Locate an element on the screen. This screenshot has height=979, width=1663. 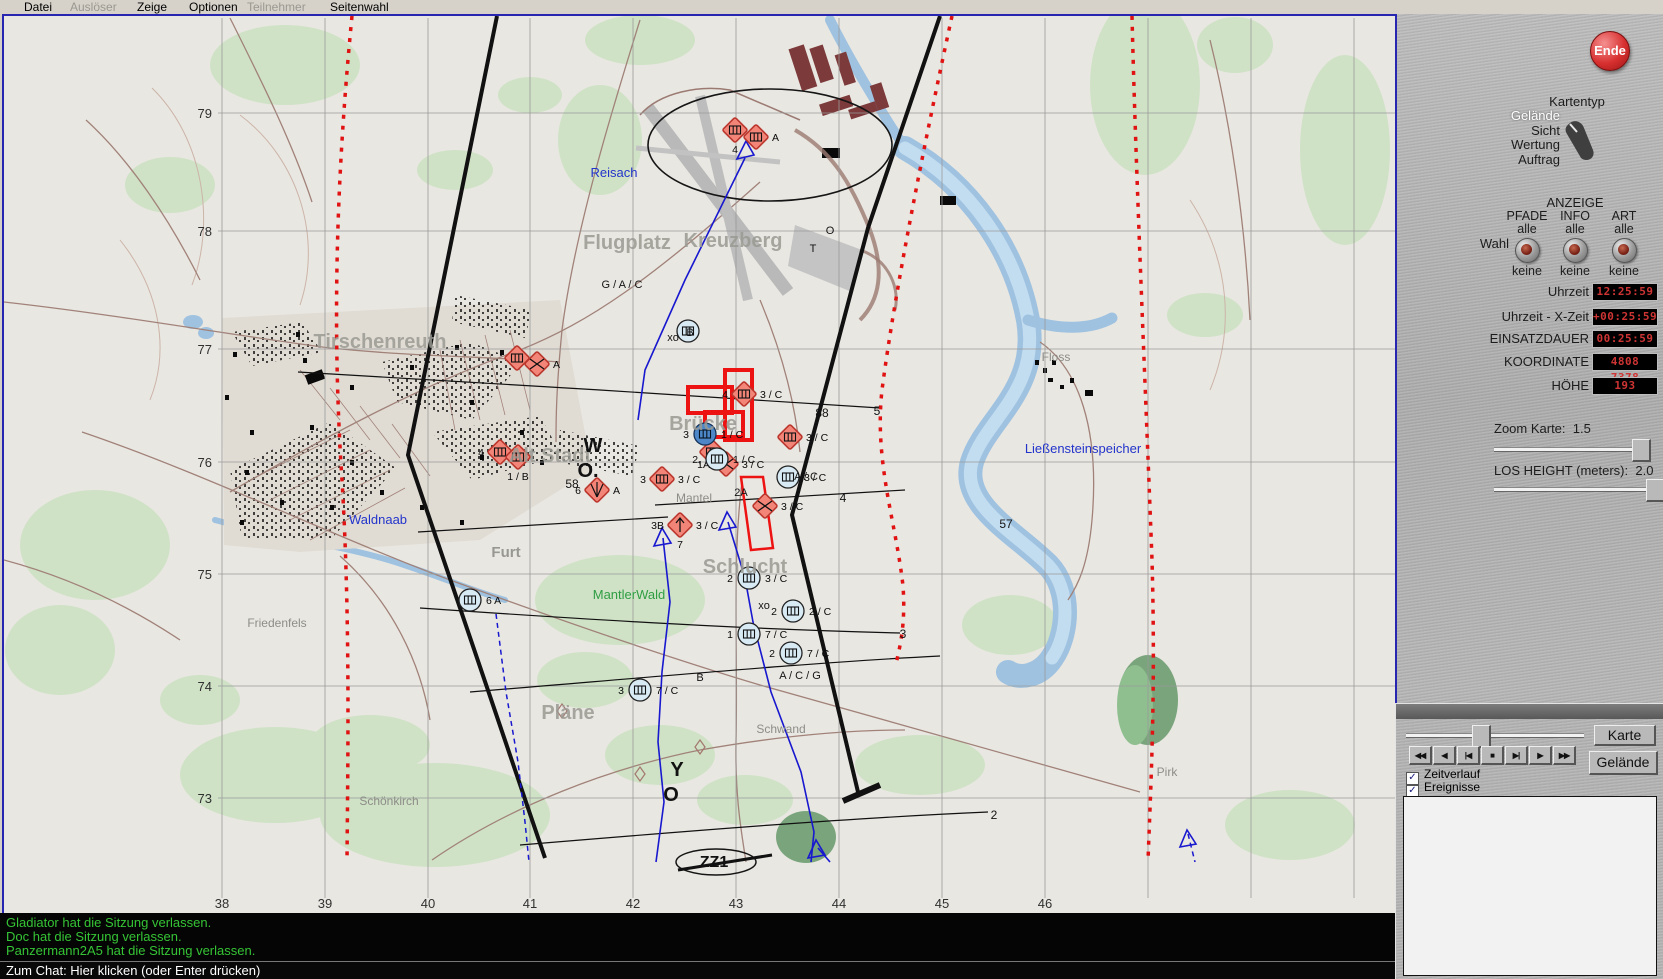
stop-button: ■ is located at coordinates (1492, 755).